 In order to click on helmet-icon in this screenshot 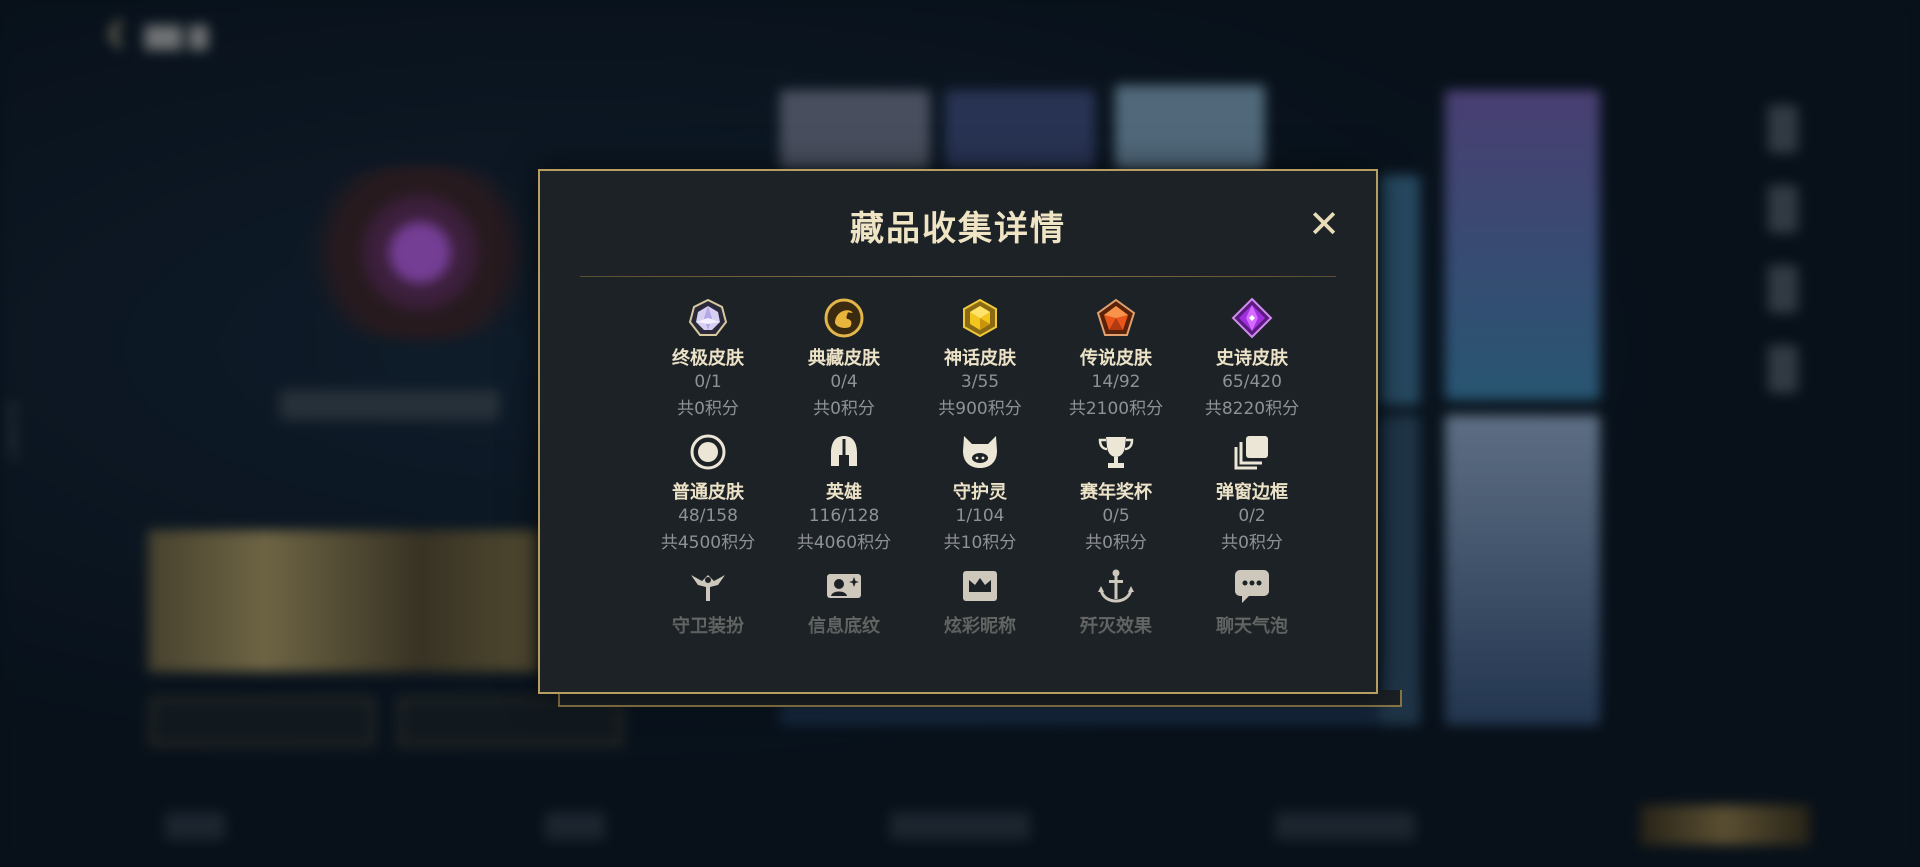, I will do `click(844, 452)`.